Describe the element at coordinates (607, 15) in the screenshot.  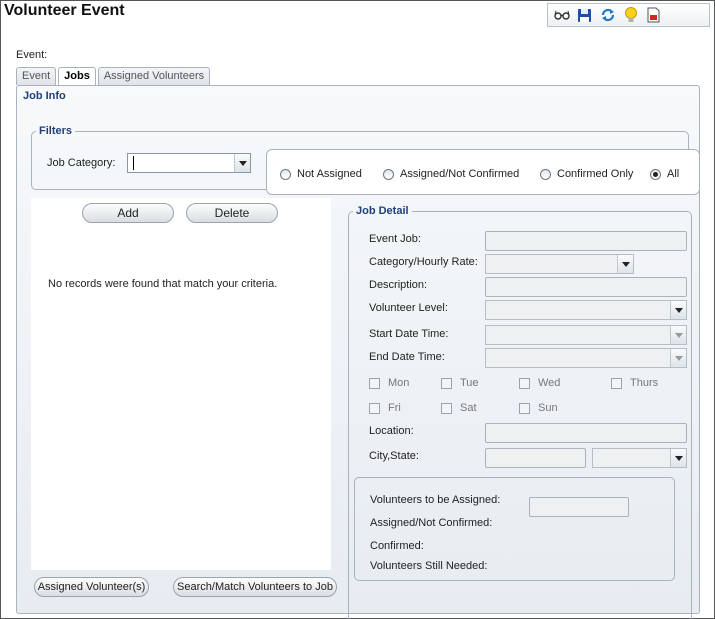
I see `refresh-icon` at that location.